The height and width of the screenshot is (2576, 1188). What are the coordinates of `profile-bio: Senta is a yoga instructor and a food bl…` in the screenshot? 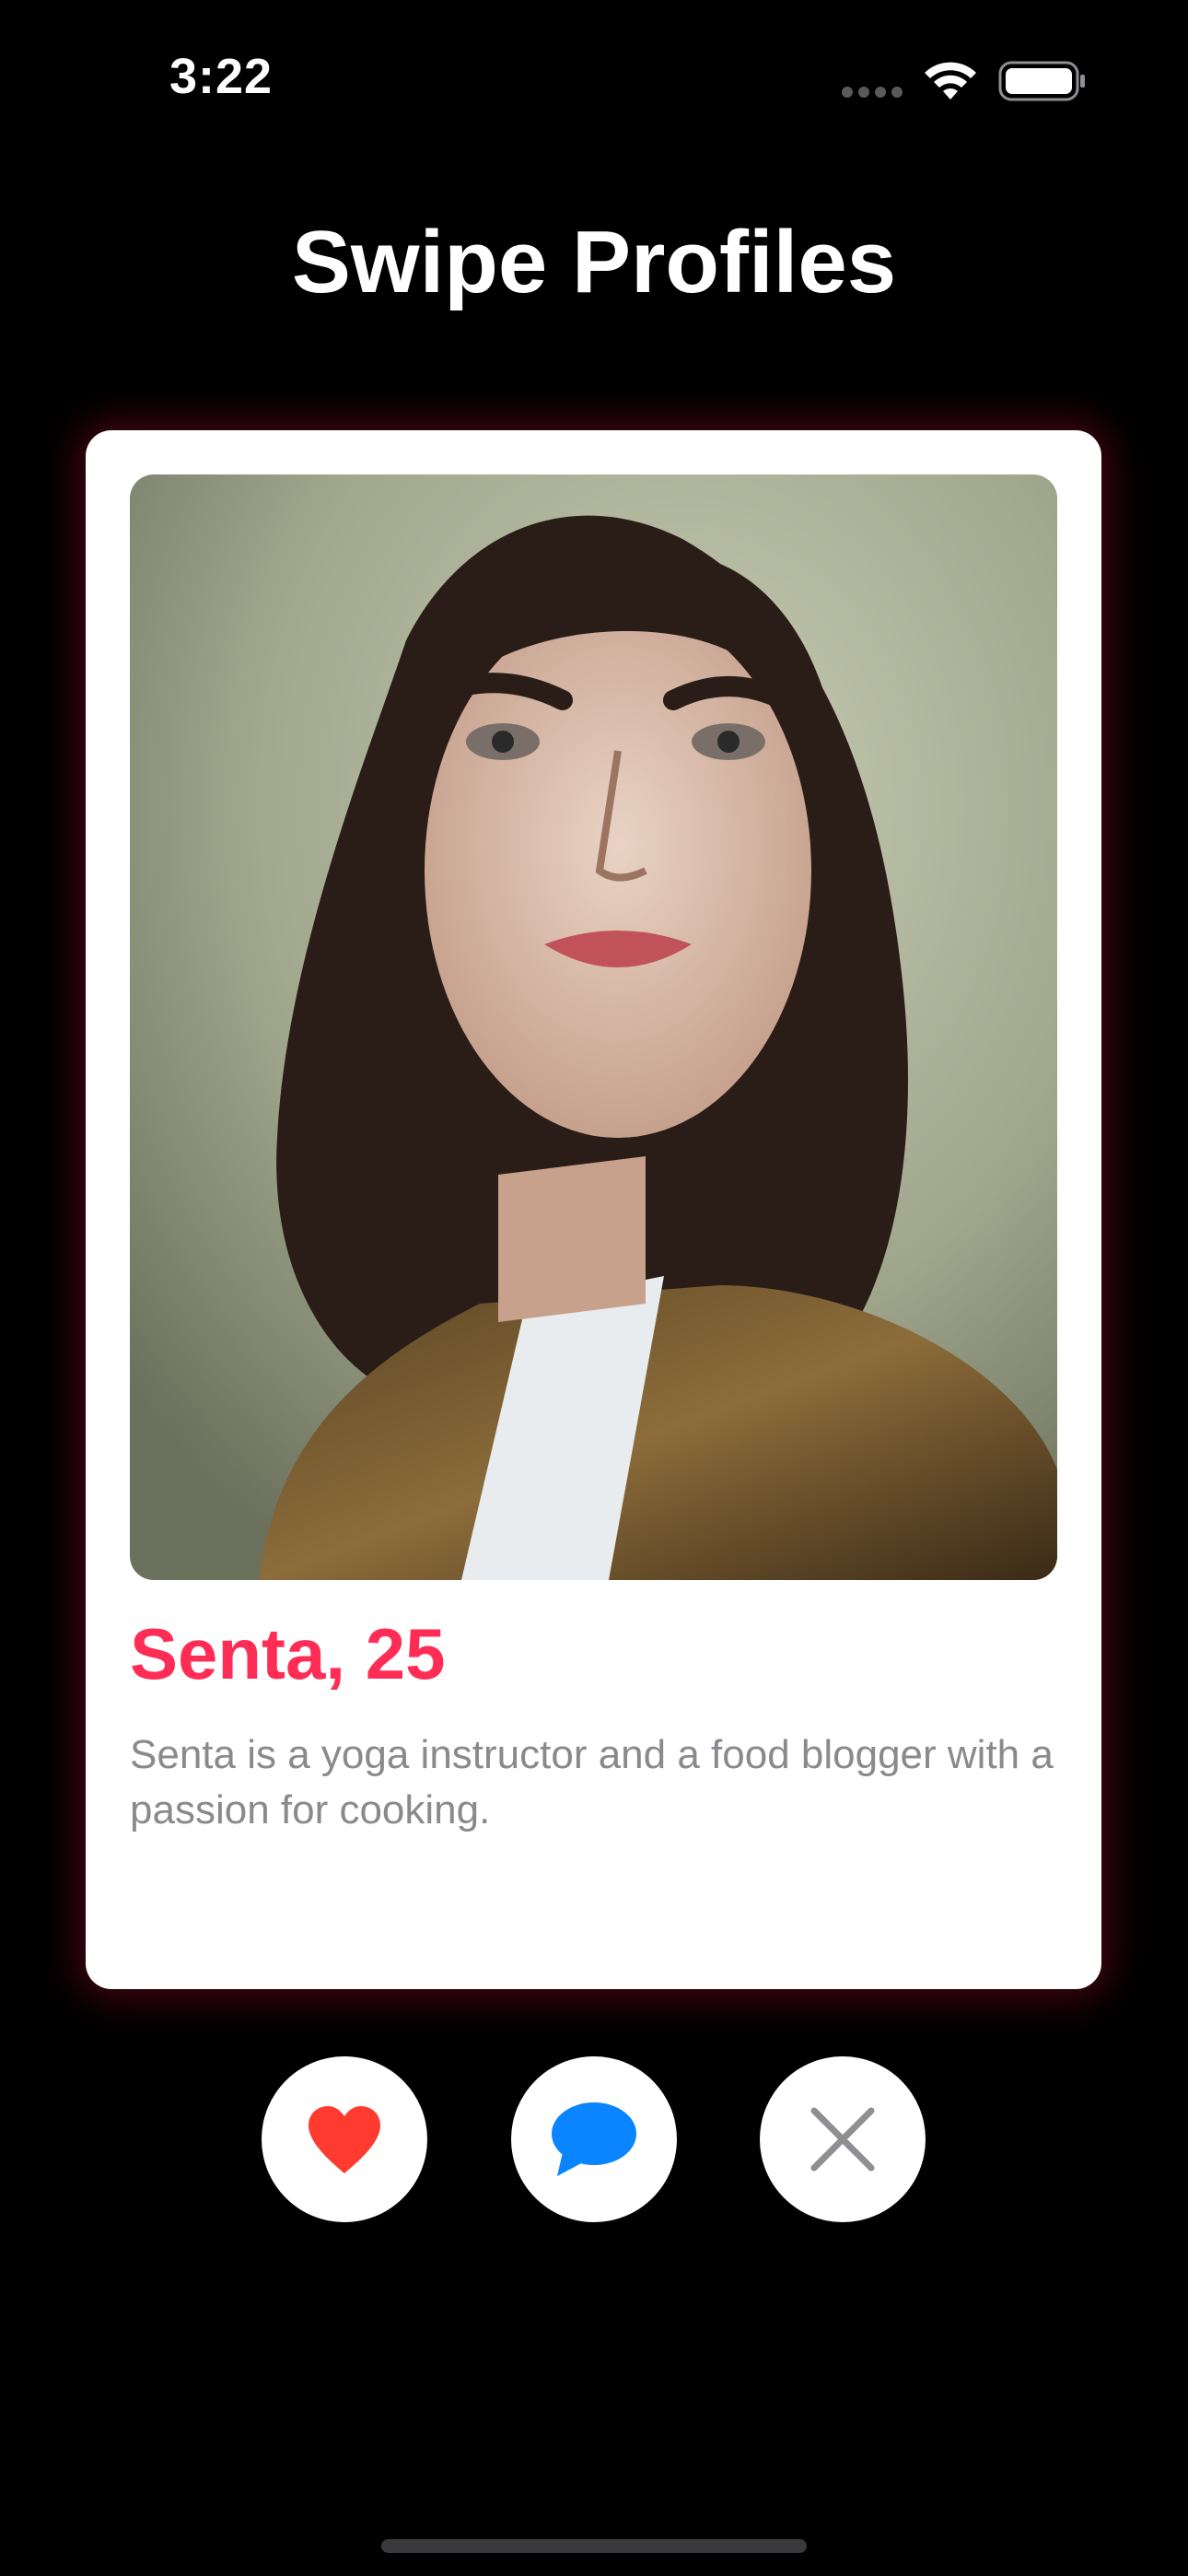 It's located at (592, 1782).